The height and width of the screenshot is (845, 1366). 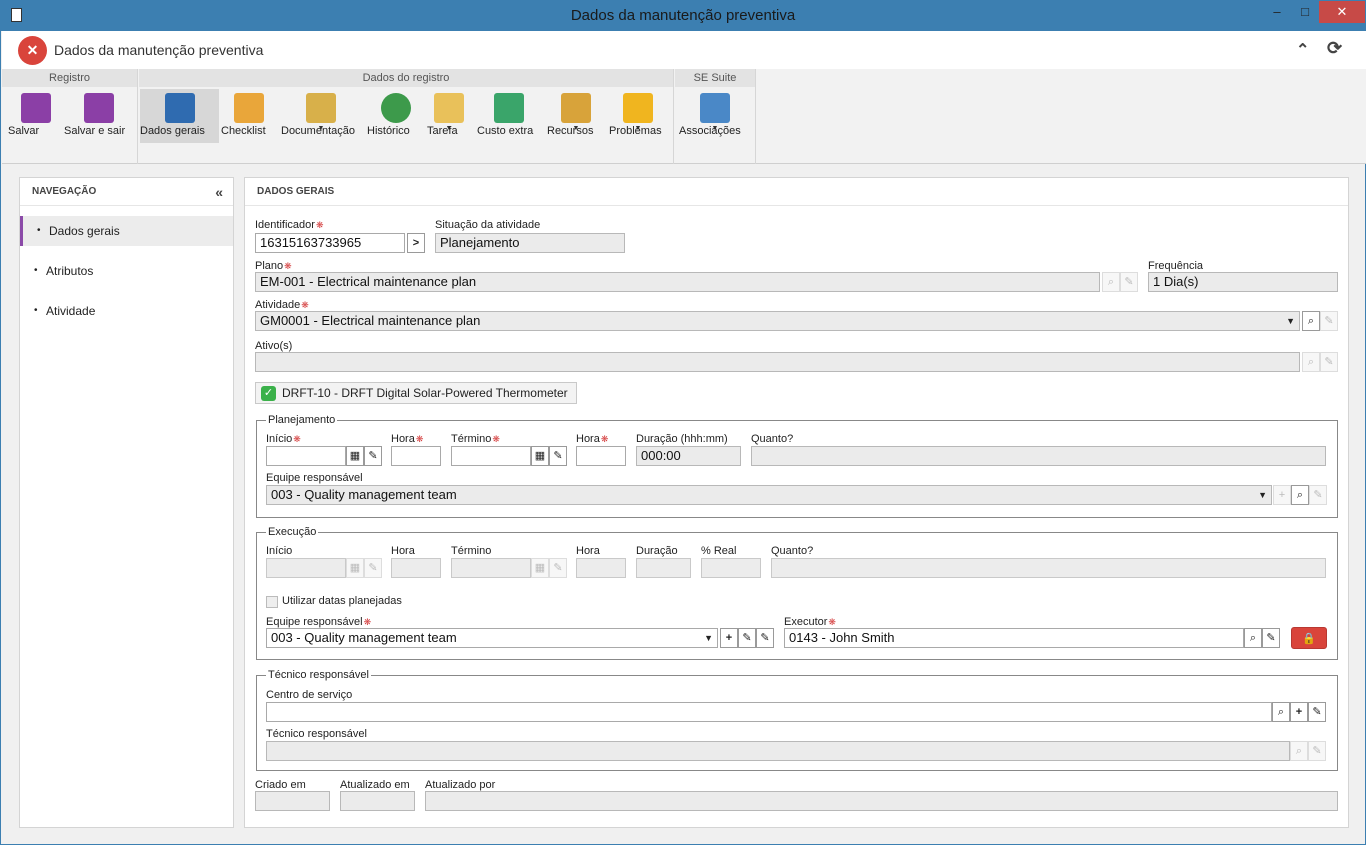 What do you see at coordinates (1334, 48) in the screenshot?
I see `refresh-icon: ⟳` at bounding box center [1334, 48].